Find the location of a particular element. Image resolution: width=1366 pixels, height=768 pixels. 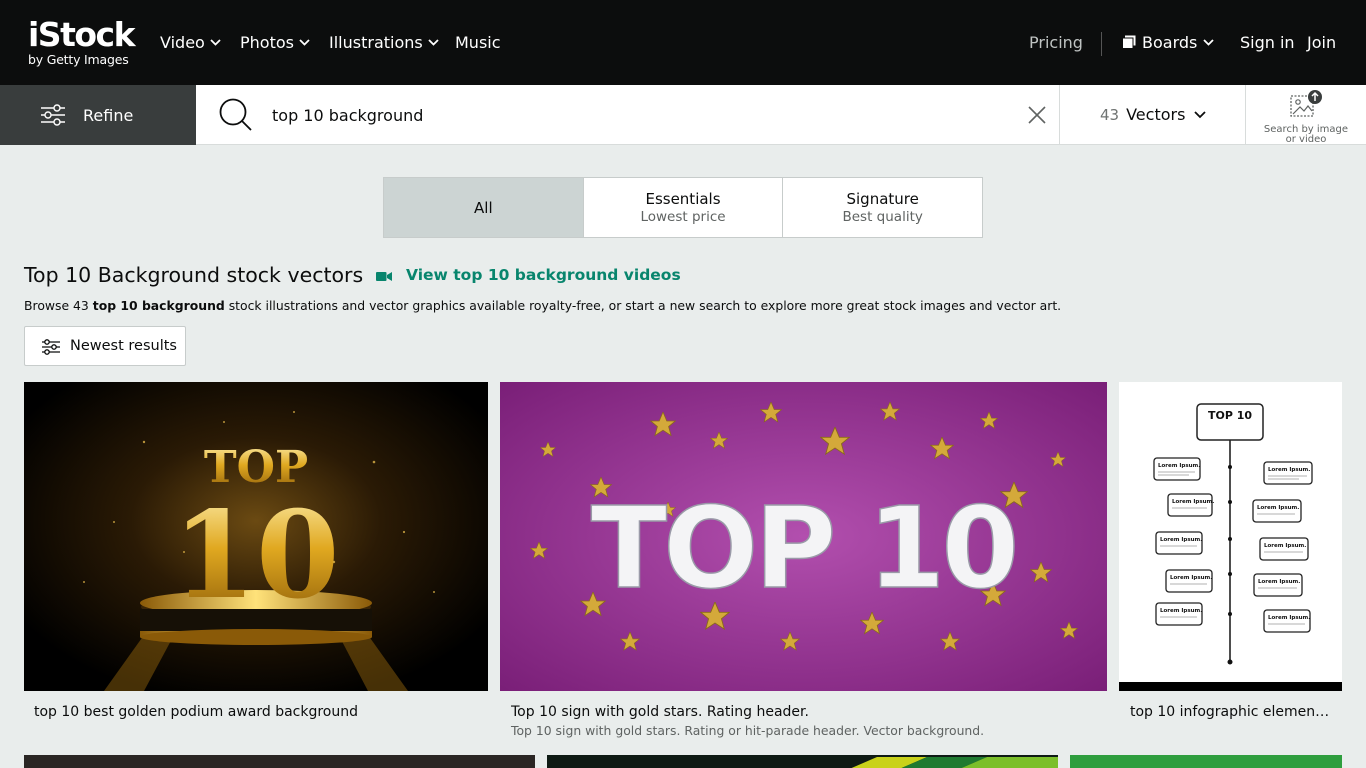

tab-essentials: Essentials Lowest price is located at coordinates (684, 207).